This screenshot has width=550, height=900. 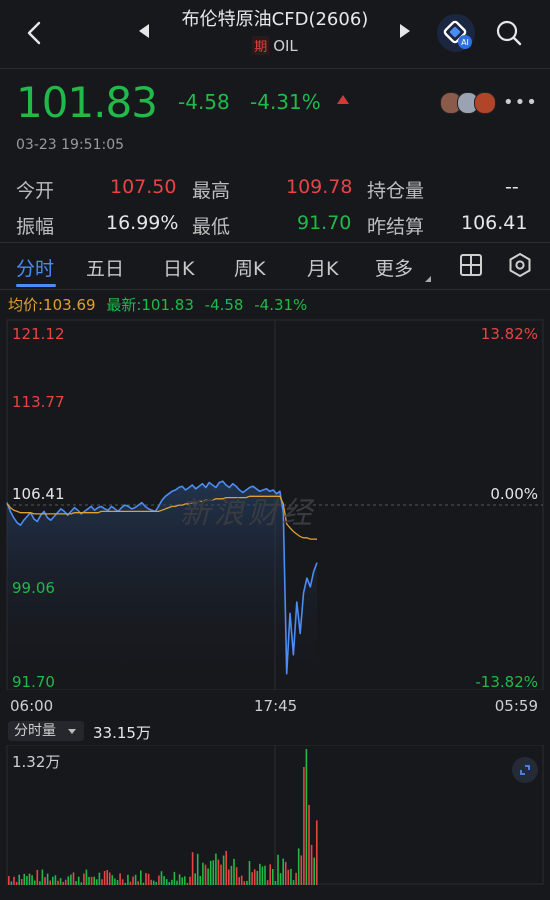 What do you see at coordinates (275, 45) in the screenshot?
I see `instrument-subtitle: 期 OIL` at bounding box center [275, 45].